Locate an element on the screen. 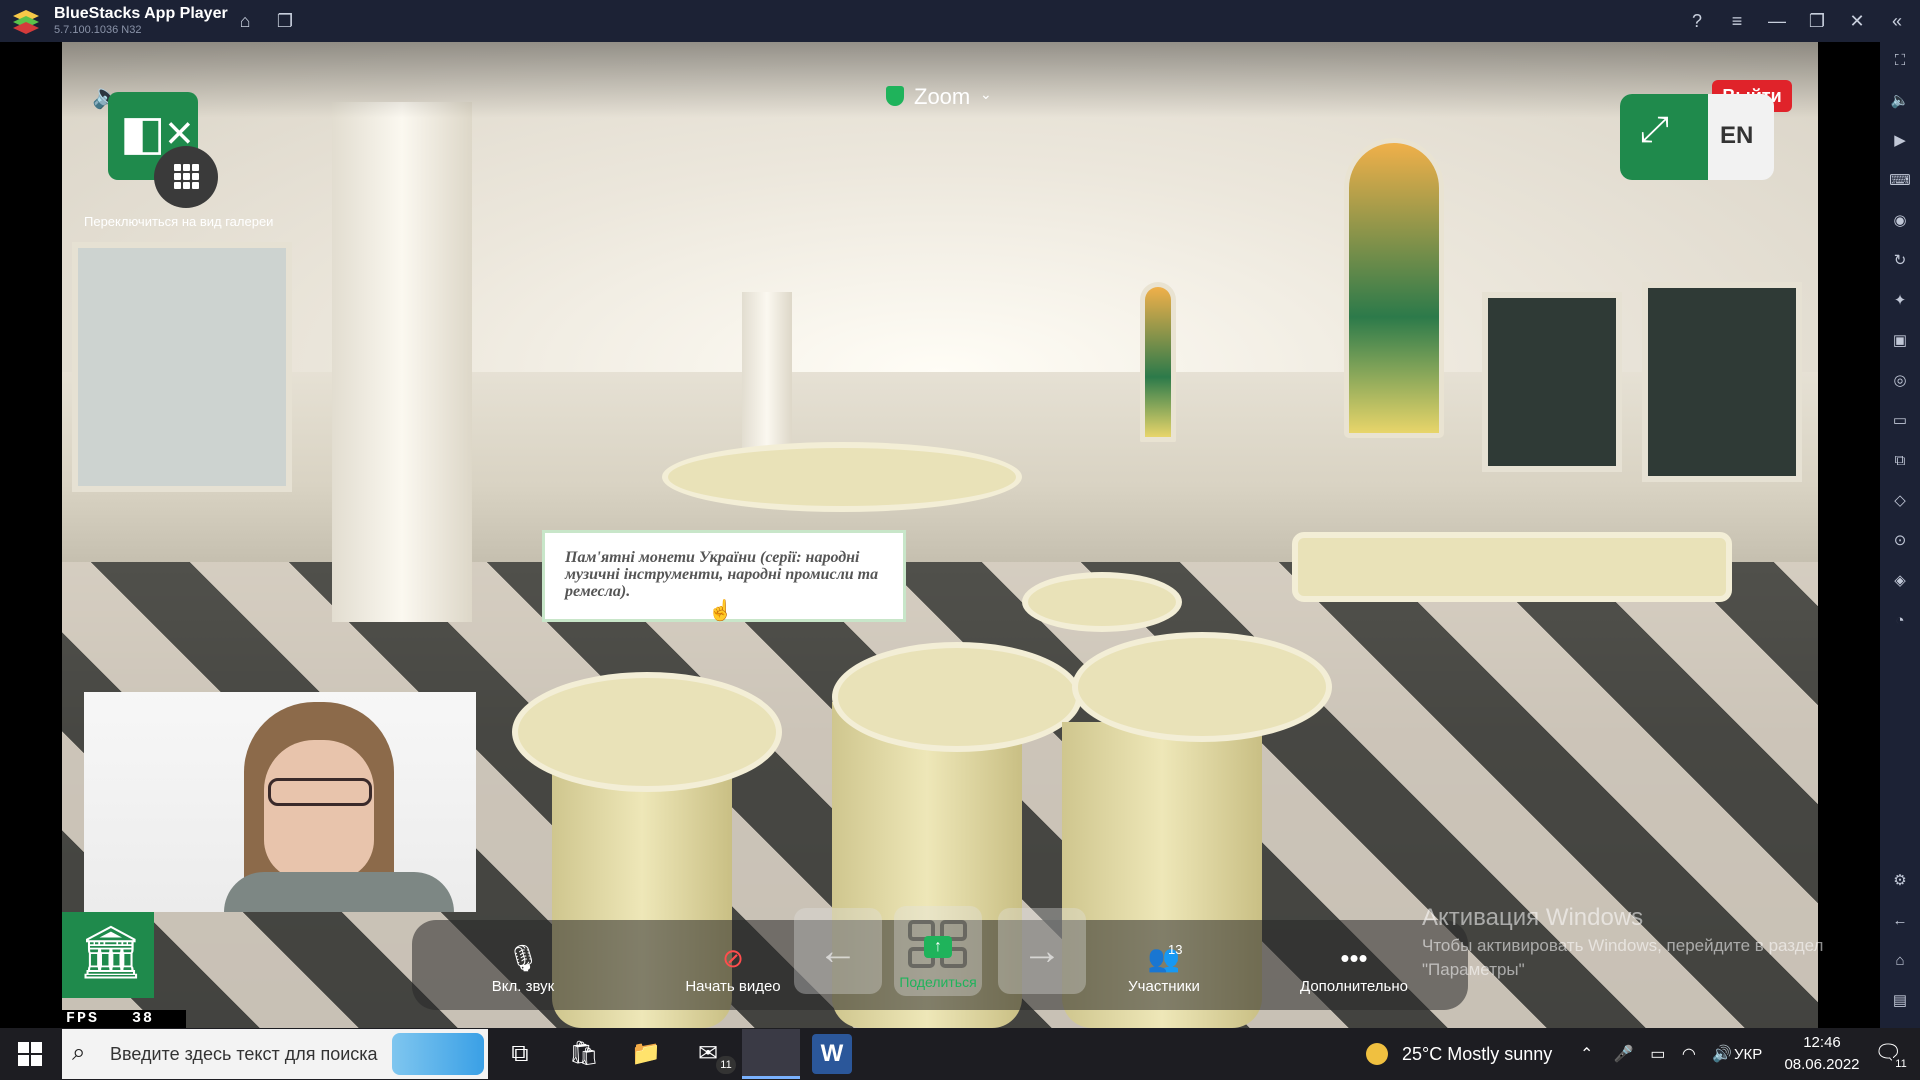 Image resolution: width=1920 pixels, height=1080 pixels. fullscreen-icon: ⛶ is located at coordinates (1900, 61).